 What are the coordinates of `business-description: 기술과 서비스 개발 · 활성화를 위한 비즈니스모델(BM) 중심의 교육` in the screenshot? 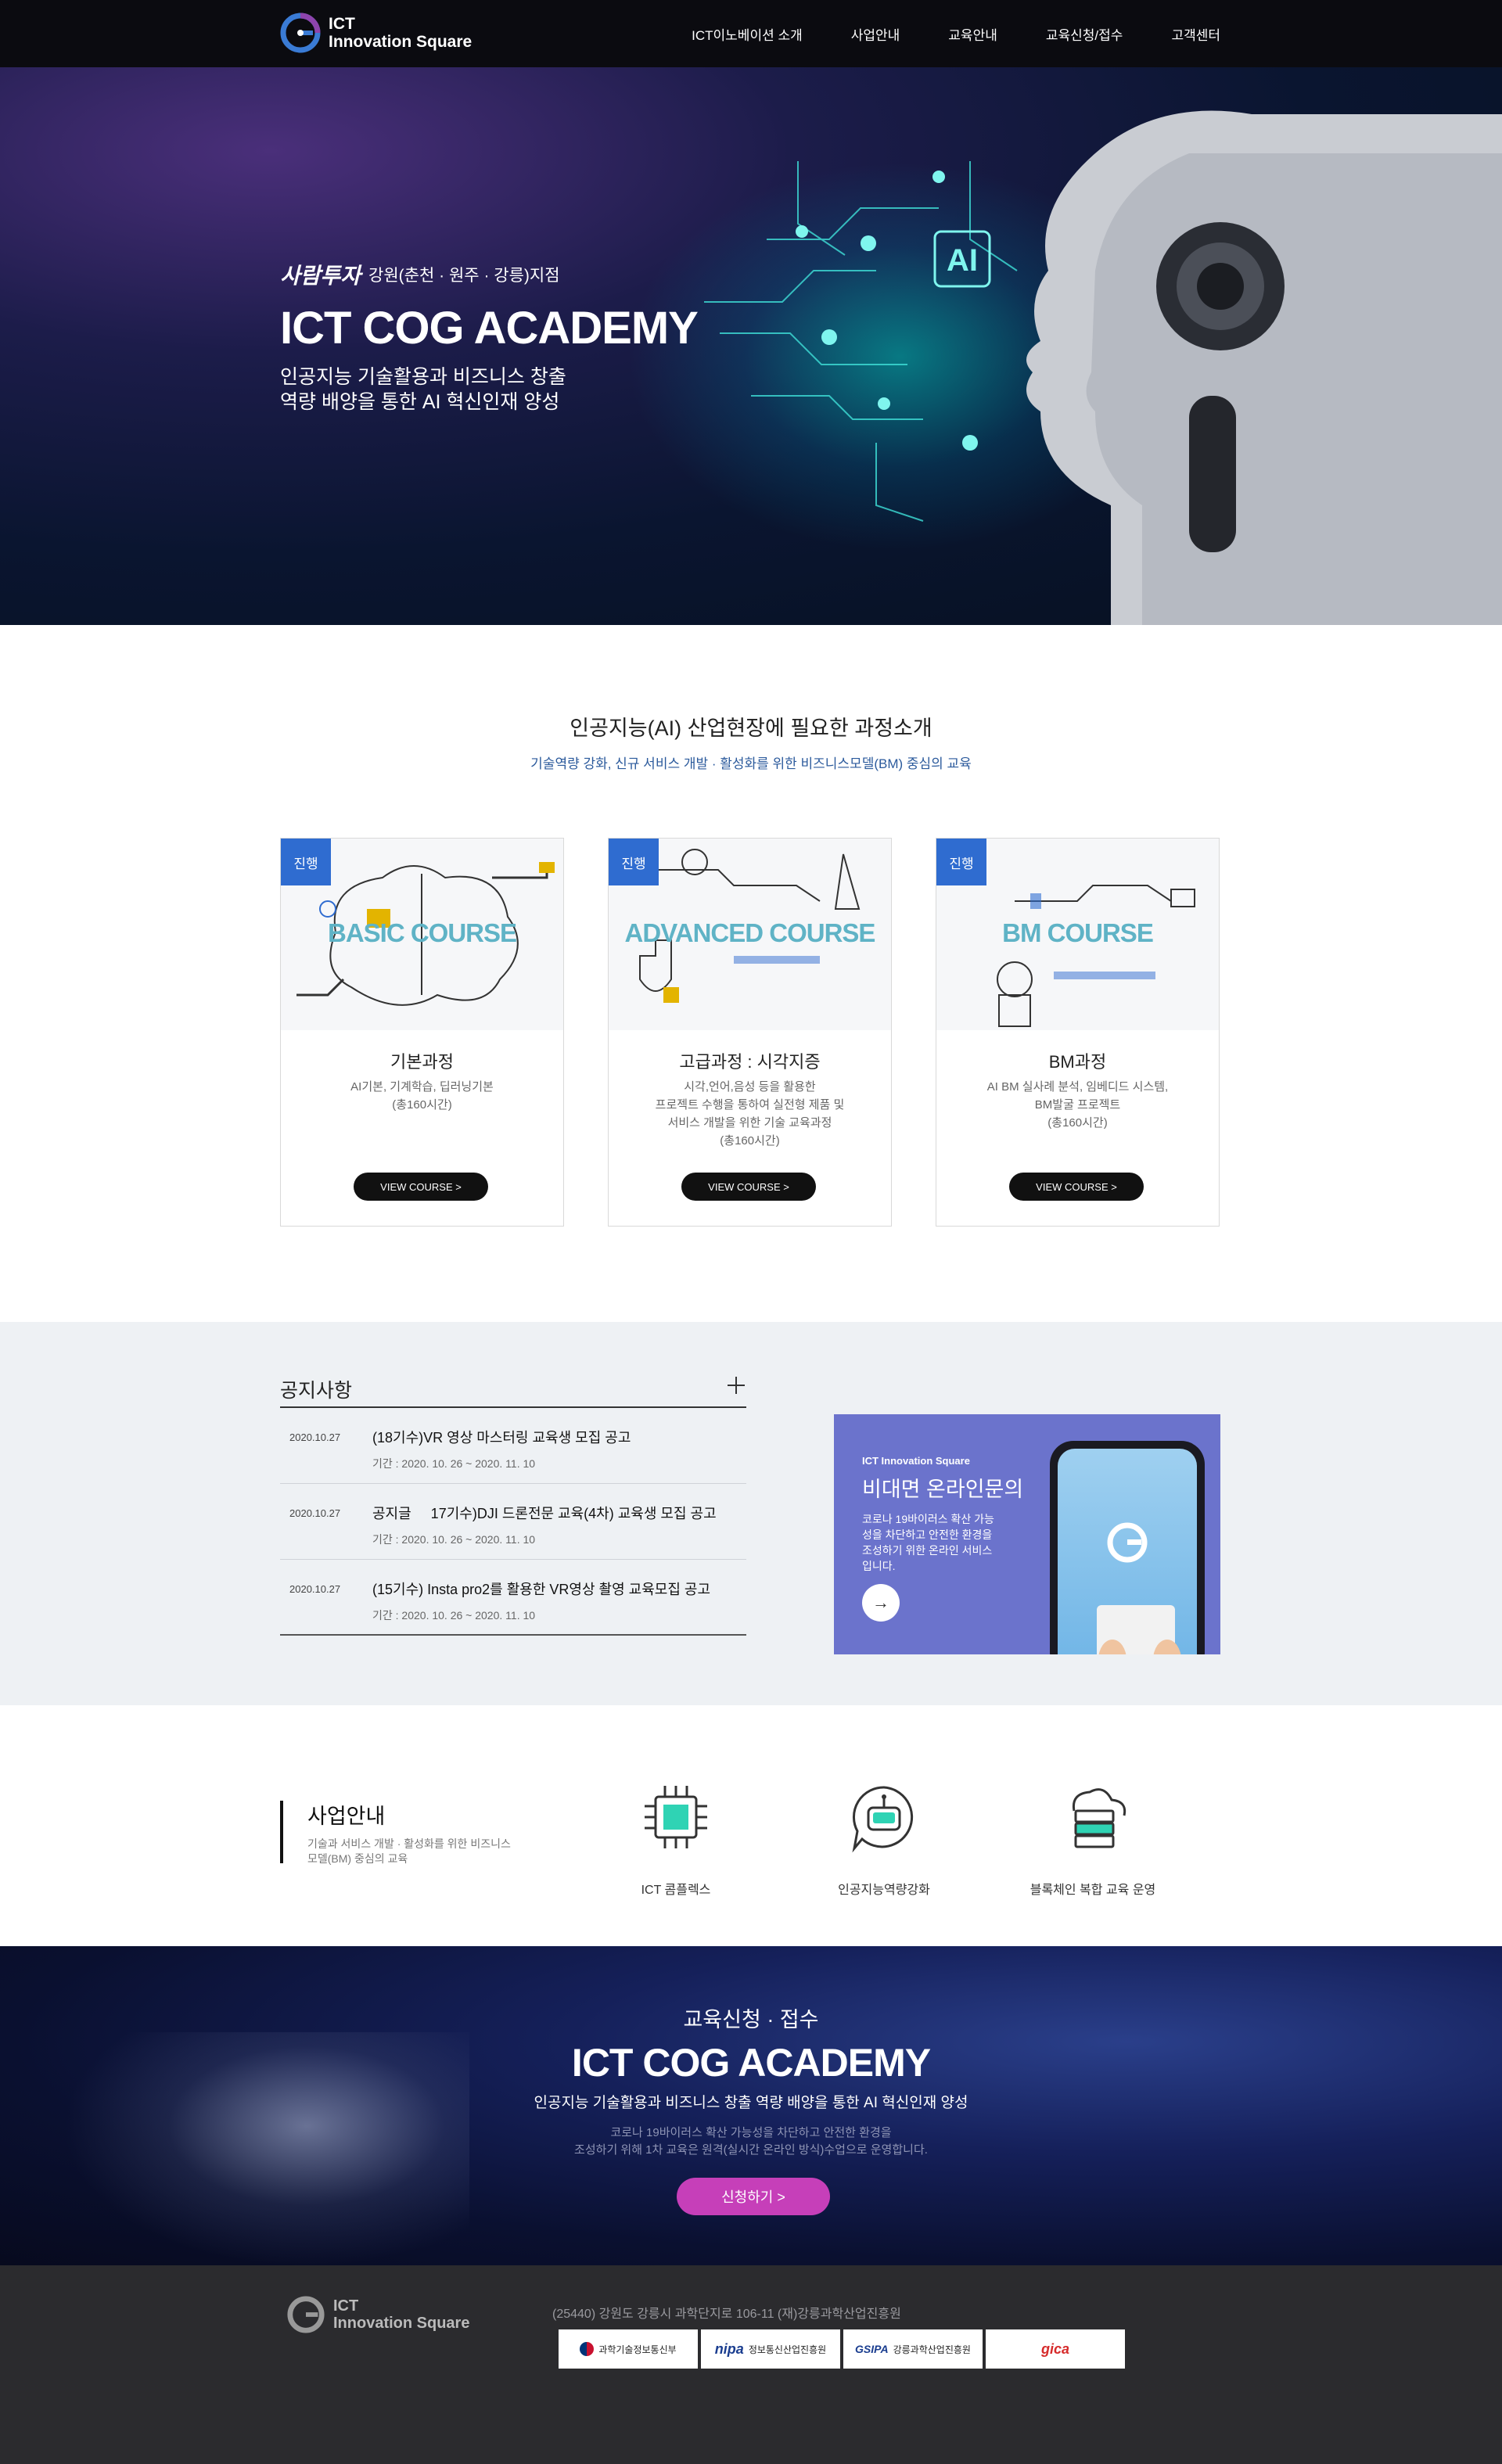 It's located at (409, 1851).